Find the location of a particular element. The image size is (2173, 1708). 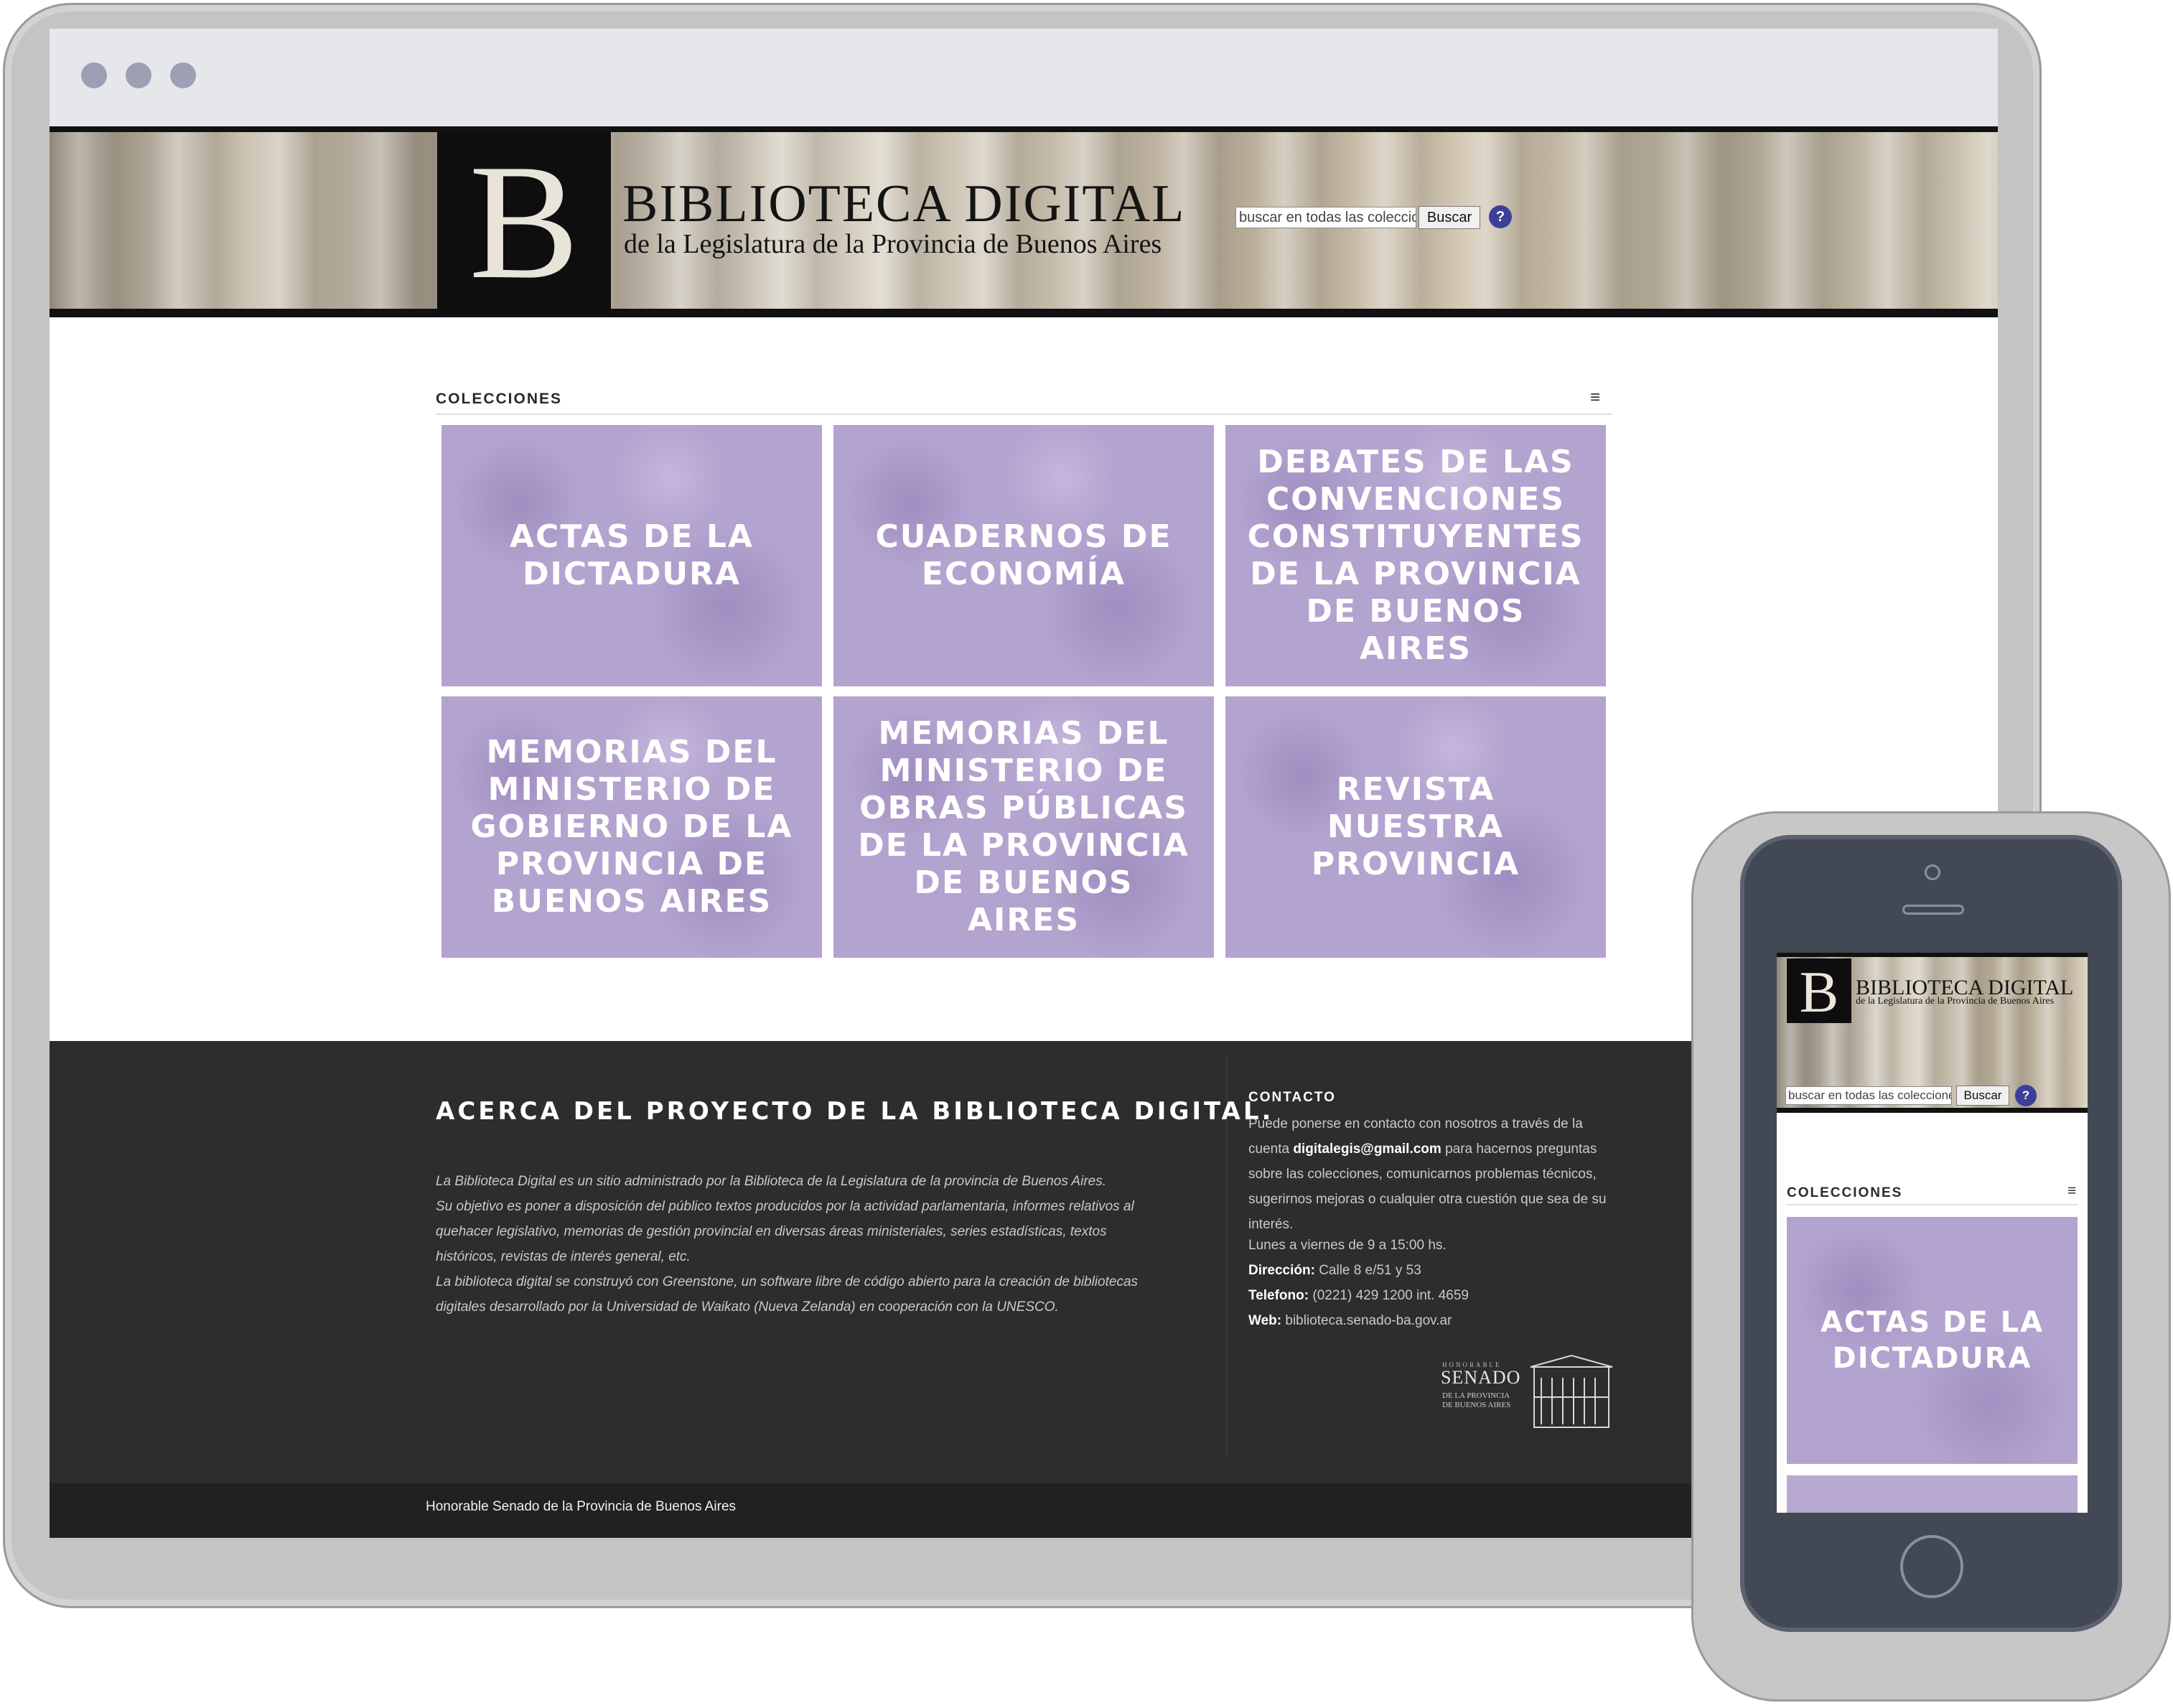

address-value: Calle 8 e/51 y 53 is located at coordinates (1367, 1270).